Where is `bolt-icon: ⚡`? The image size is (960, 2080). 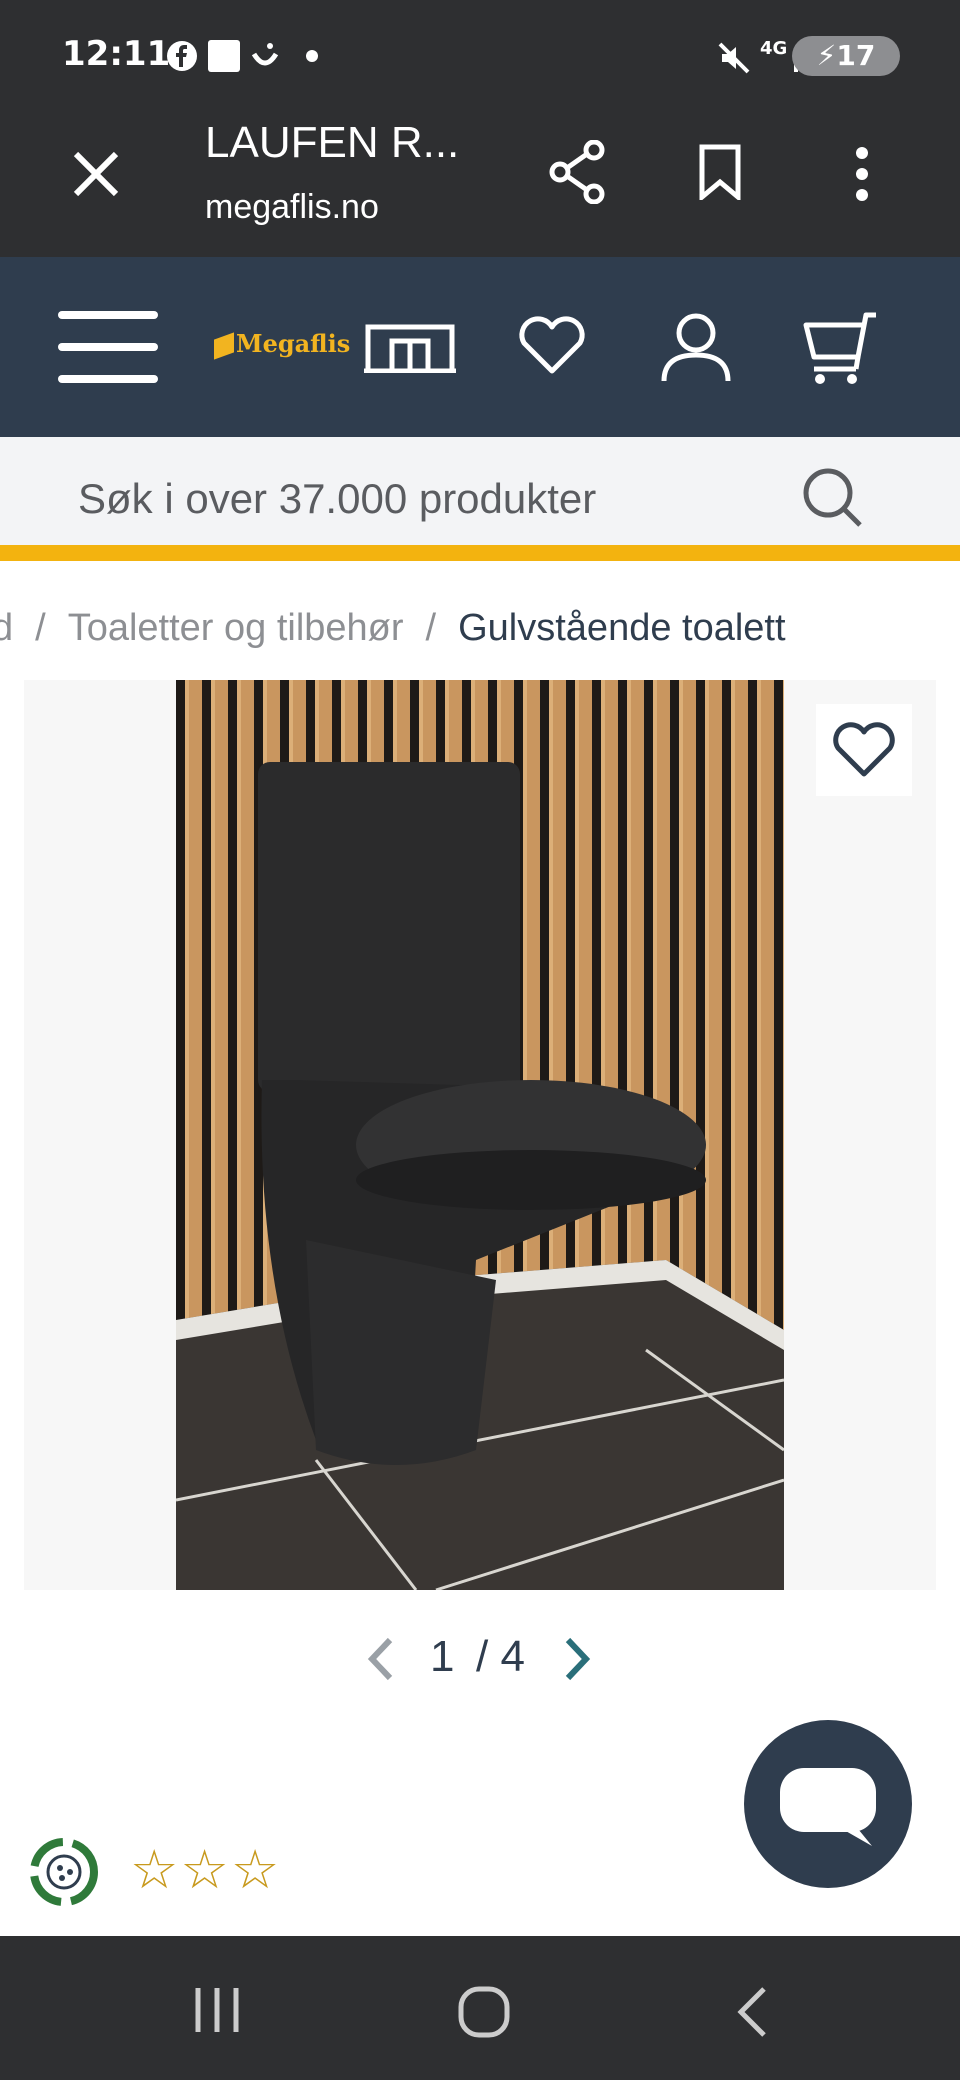 bolt-icon: ⚡ is located at coordinates (826, 55).